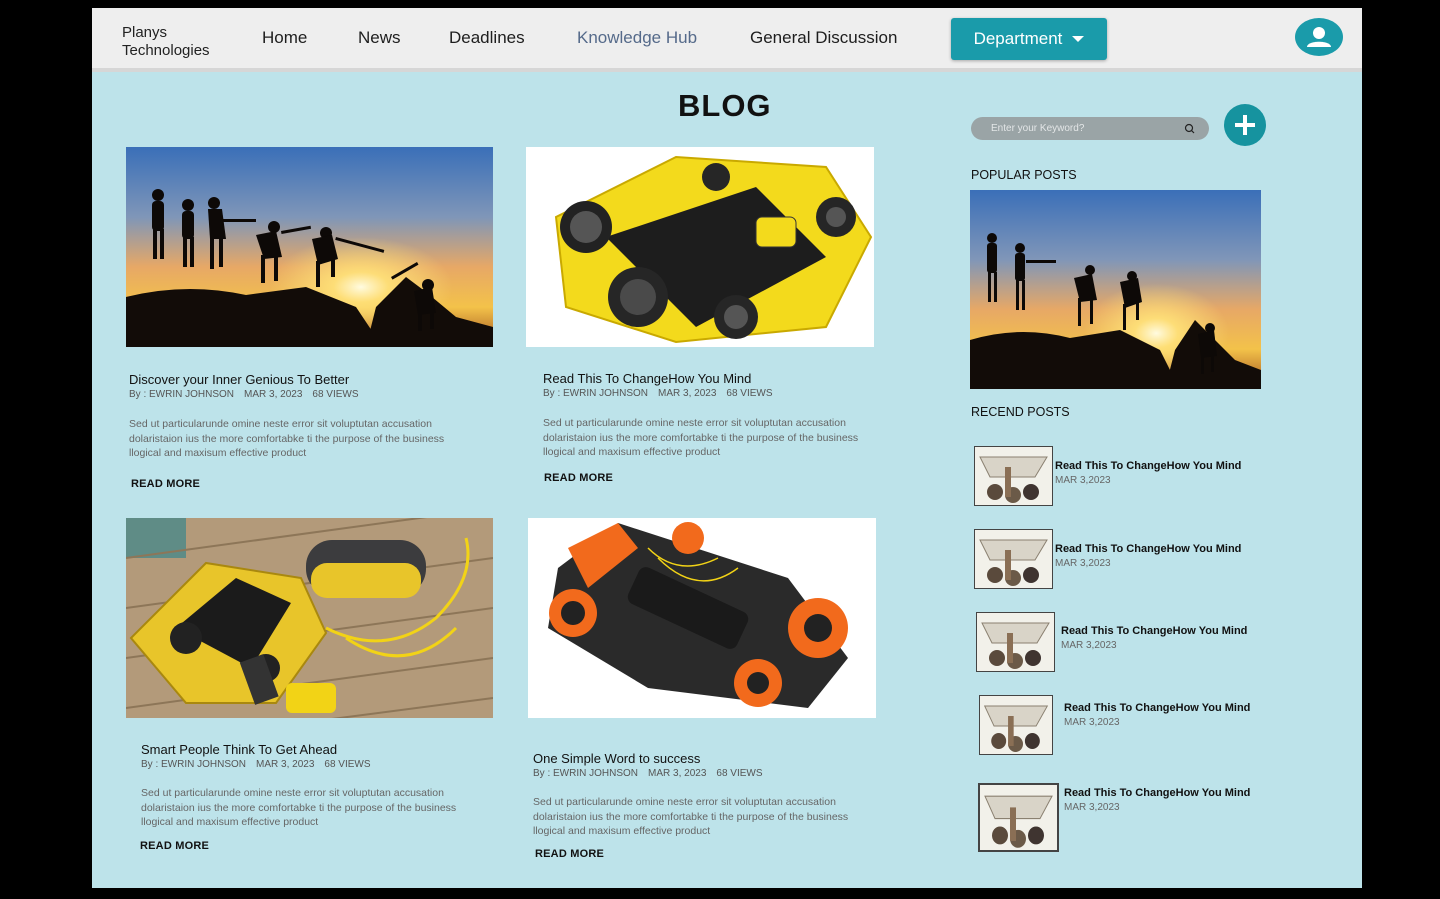  I want to click on search-bar, so click(1090, 128).